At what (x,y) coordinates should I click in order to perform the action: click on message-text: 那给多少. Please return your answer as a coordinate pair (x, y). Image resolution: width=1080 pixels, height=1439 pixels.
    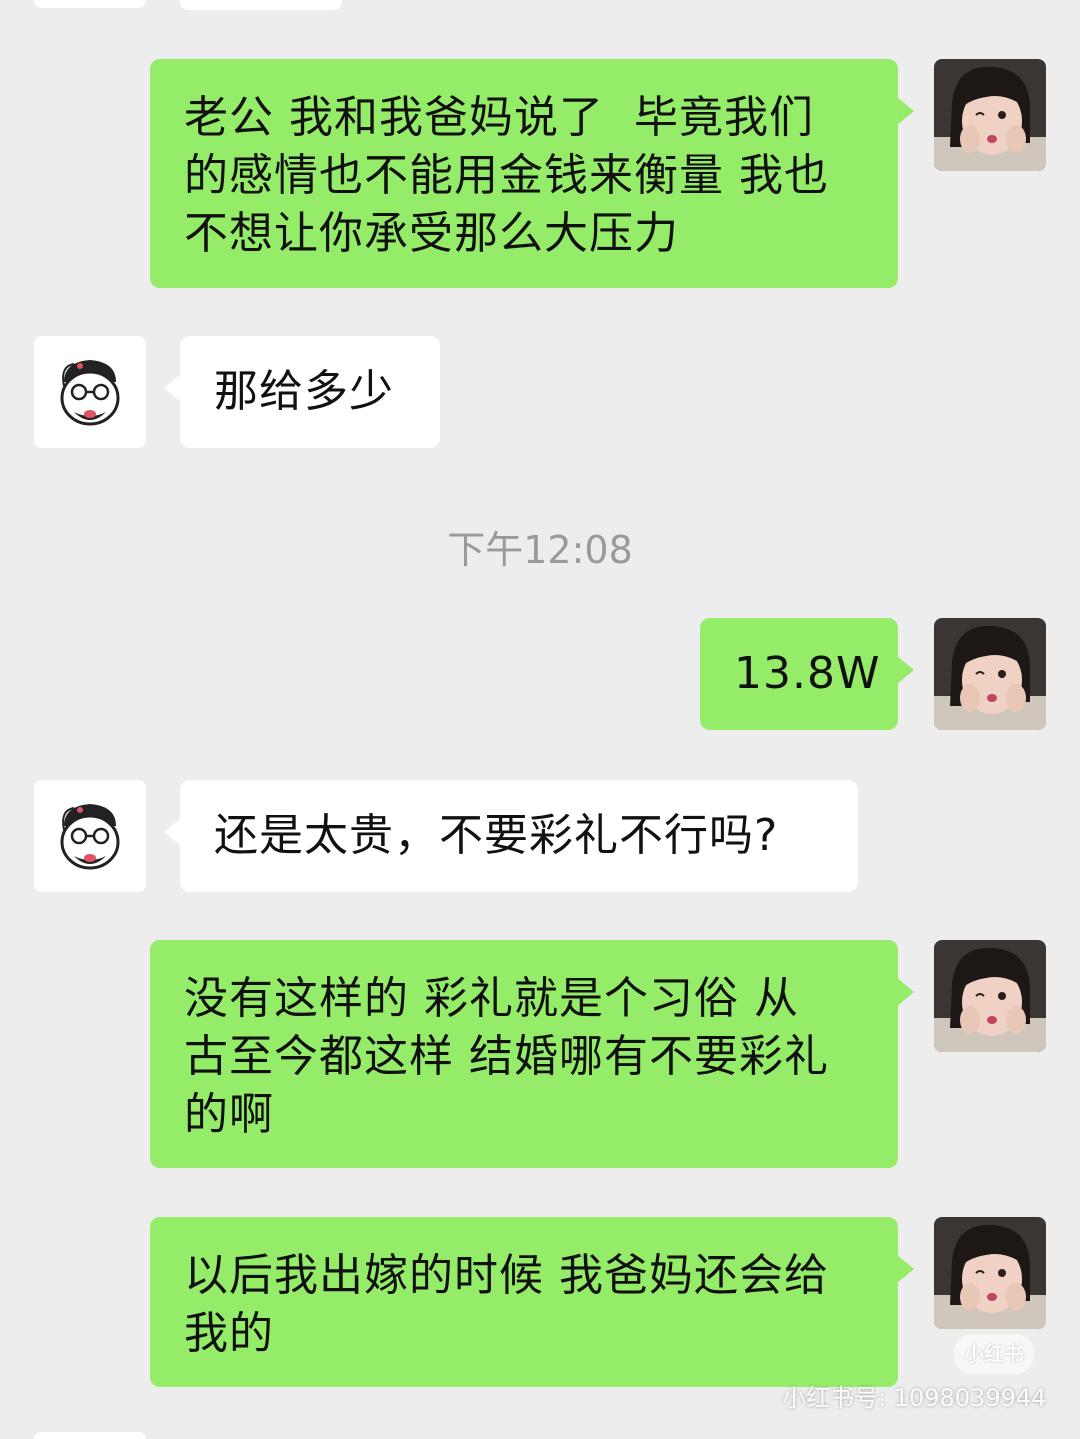
    Looking at the image, I should click on (304, 391).